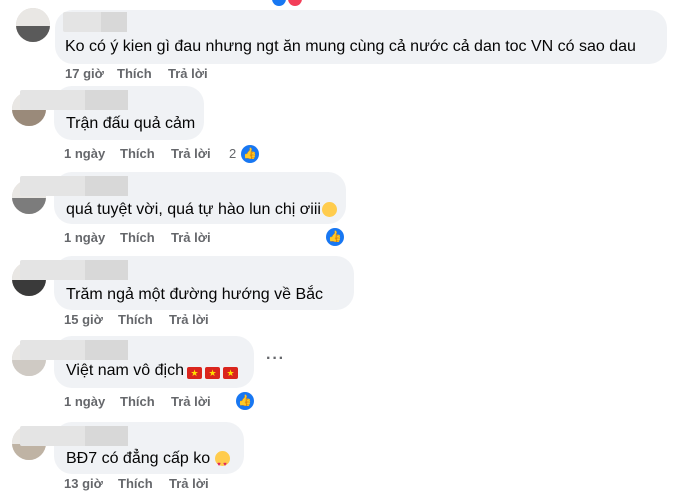 This screenshot has width=700, height=503. I want to click on comment-text: quá tuyệt vời, quá tự hào lun chị ơiii, so click(201, 210).